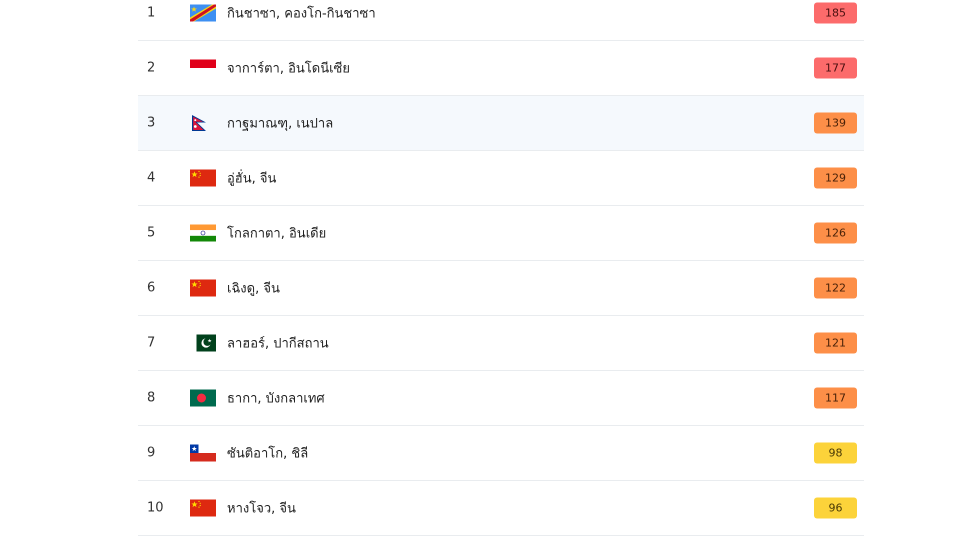 The height and width of the screenshot is (540, 960). Describe the element at coordinates (203, 233) in the screenshot. I see `india-flag-icon` at that location.